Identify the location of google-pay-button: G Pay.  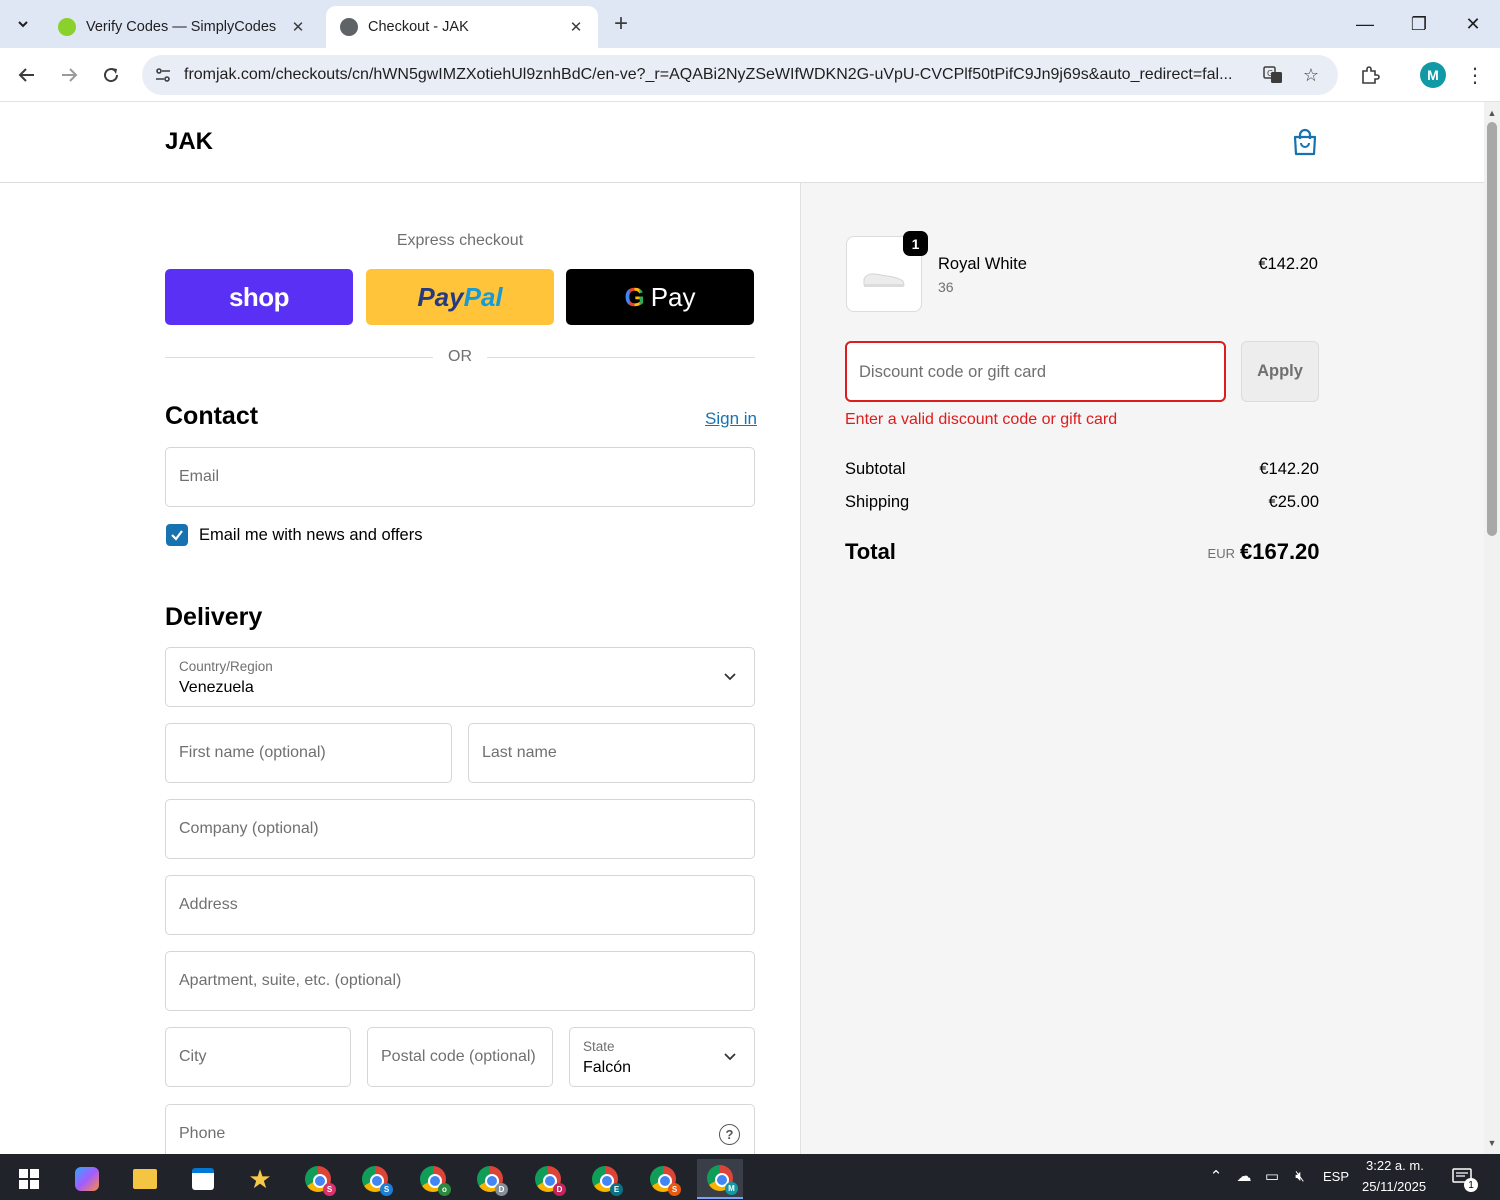
(660, 297).